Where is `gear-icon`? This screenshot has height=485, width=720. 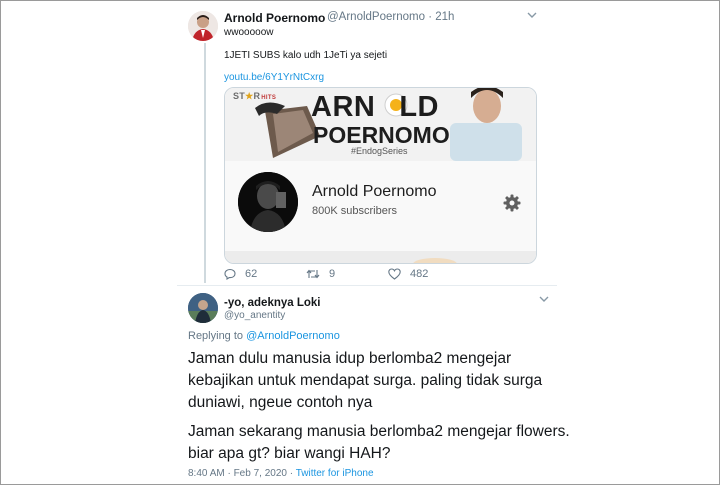
gear-icon is located at coordinates (512, 203).